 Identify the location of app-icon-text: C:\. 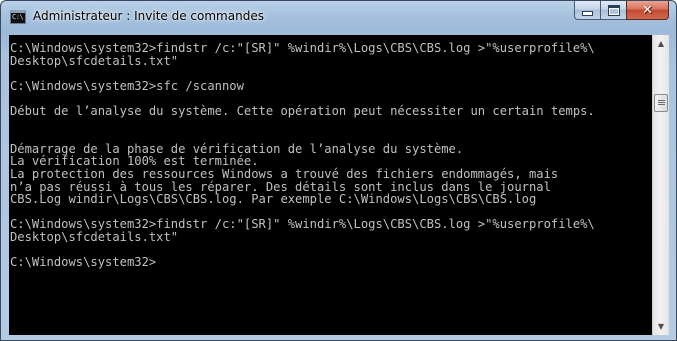
(18, 17).